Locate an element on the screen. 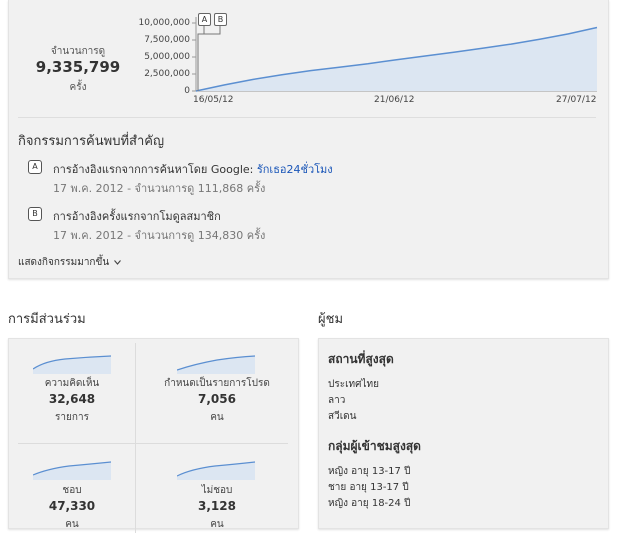 The height and width of the screenshot is (537, 619). activity-meta: 17 พ.ค. 2012 - จำนวนการดู 111,868 ครั้ง is located at coordinates (159, 188).